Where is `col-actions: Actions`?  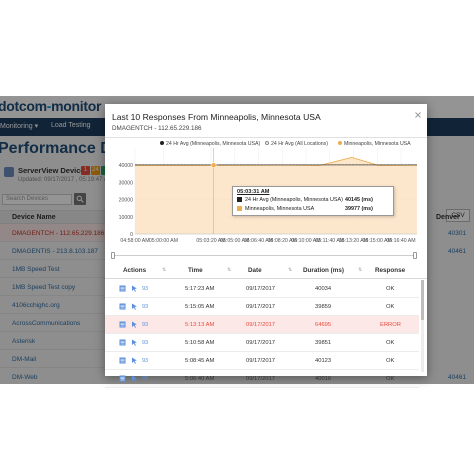 col-actions: Actions is located at coordinates (135, 270).